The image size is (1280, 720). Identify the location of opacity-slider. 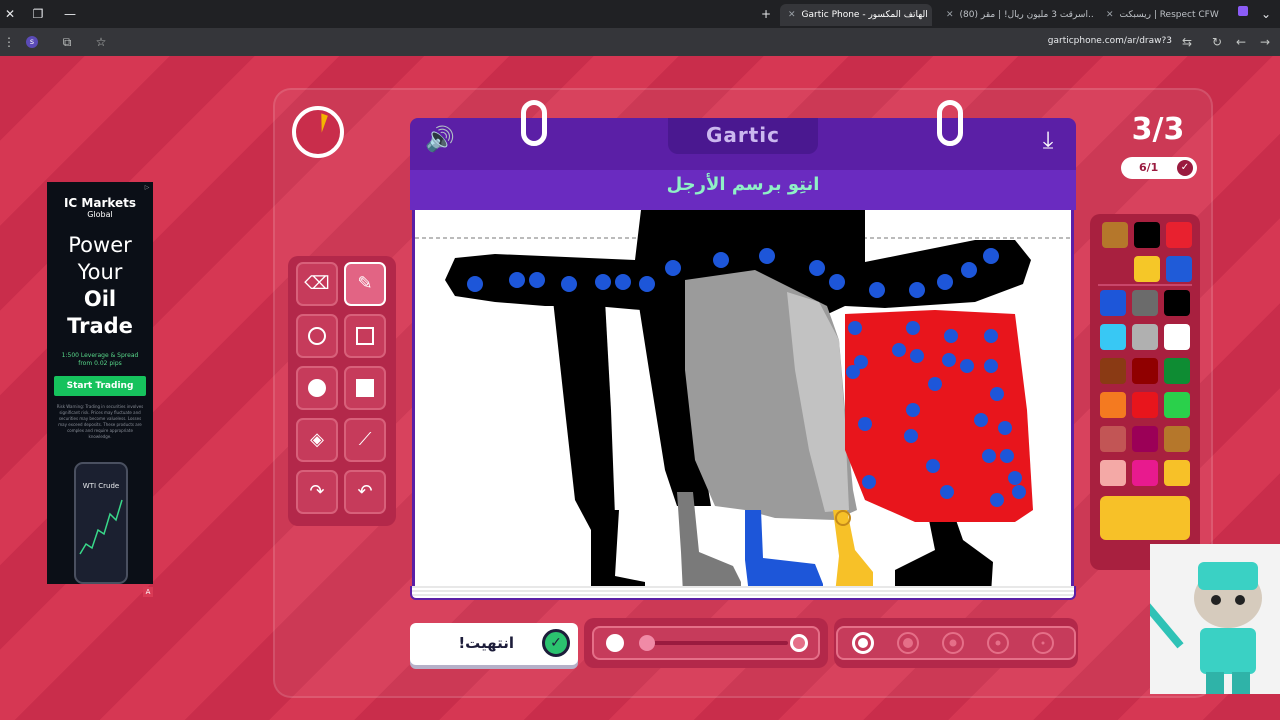
(706, 643).